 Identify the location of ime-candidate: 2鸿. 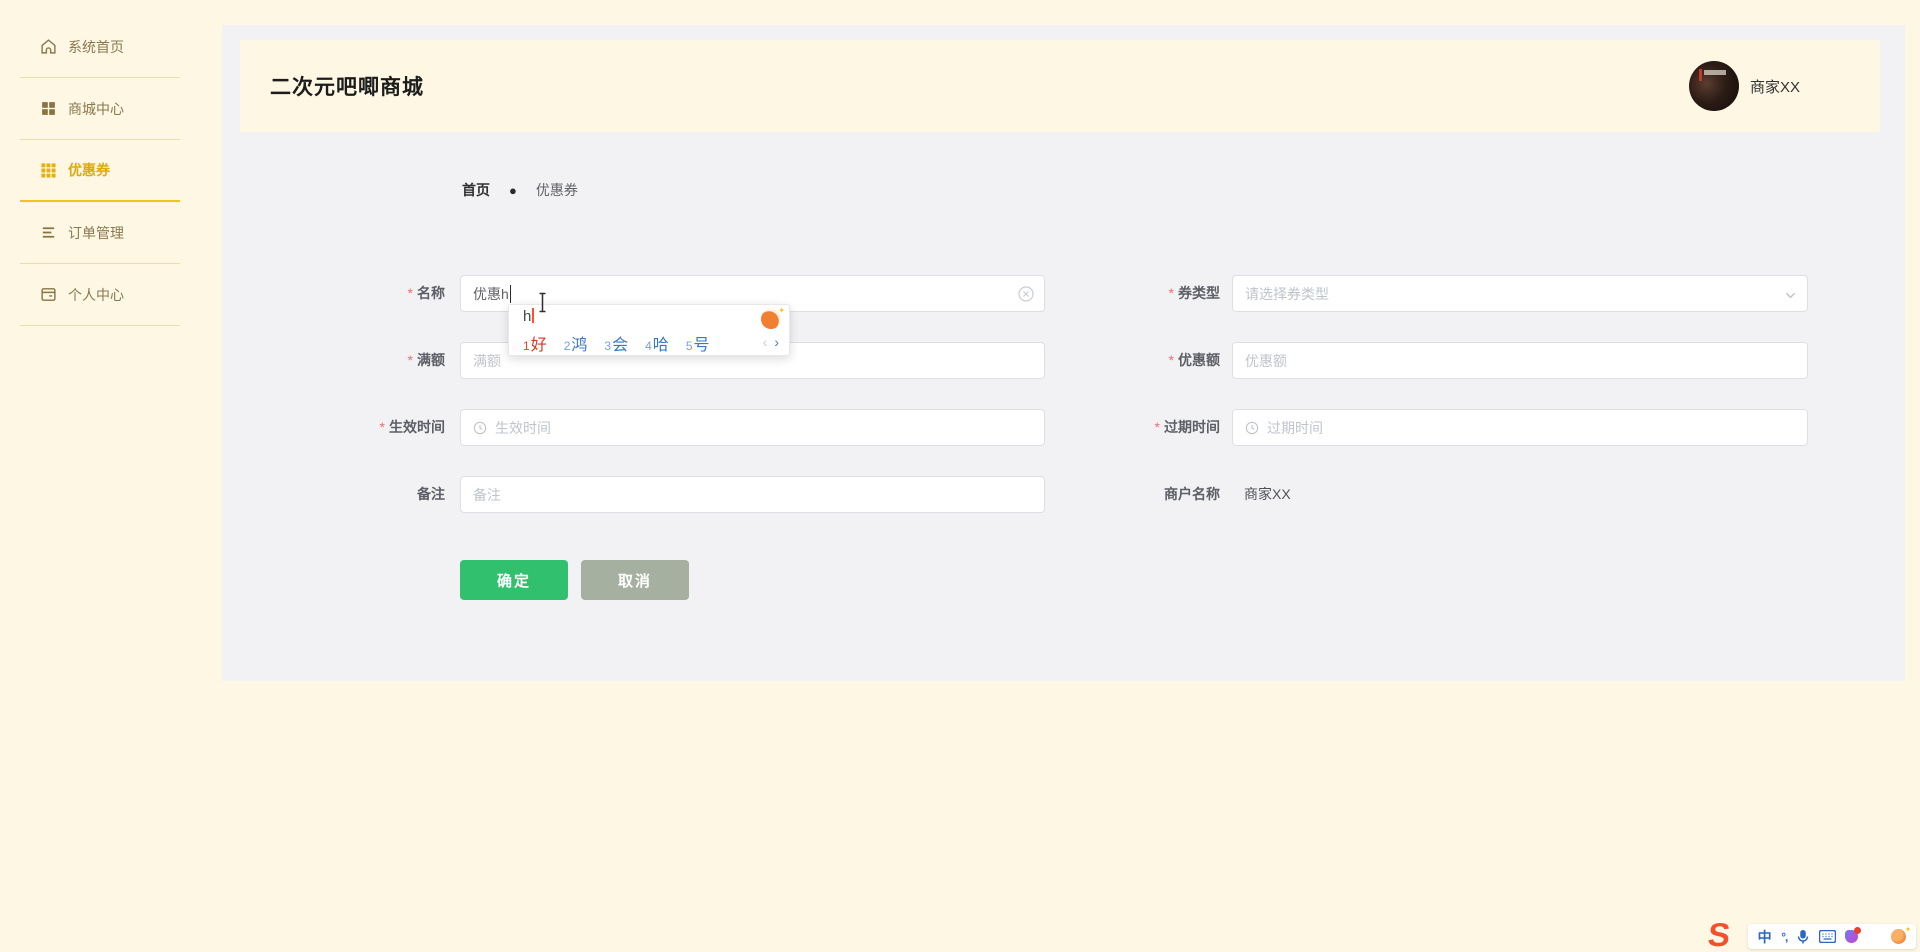
(576, 343).